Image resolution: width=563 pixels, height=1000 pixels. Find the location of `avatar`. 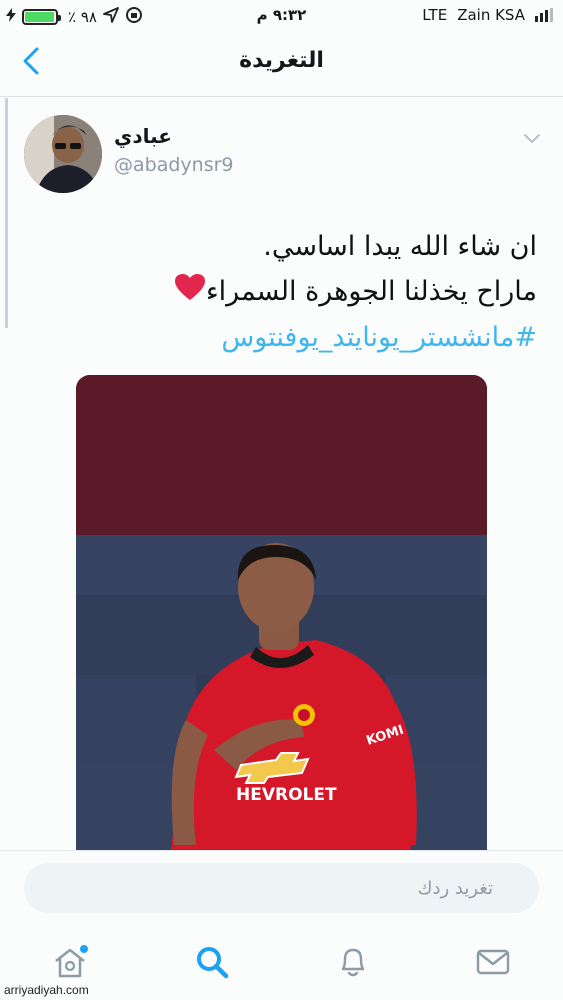

avatar is located at coordinates (63, 154).